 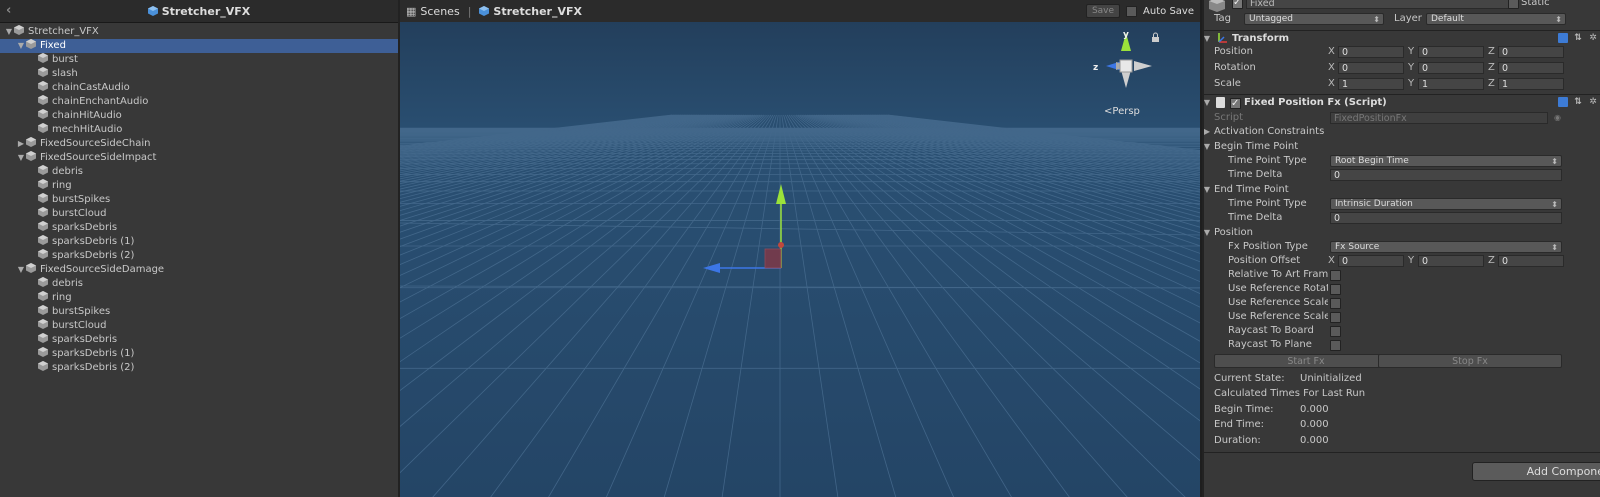 What do you see at coordinates (1335, 317) in the screenshot?
I see `use-reference-scale-abso-checkbox` at bounding box center [1335, 317].